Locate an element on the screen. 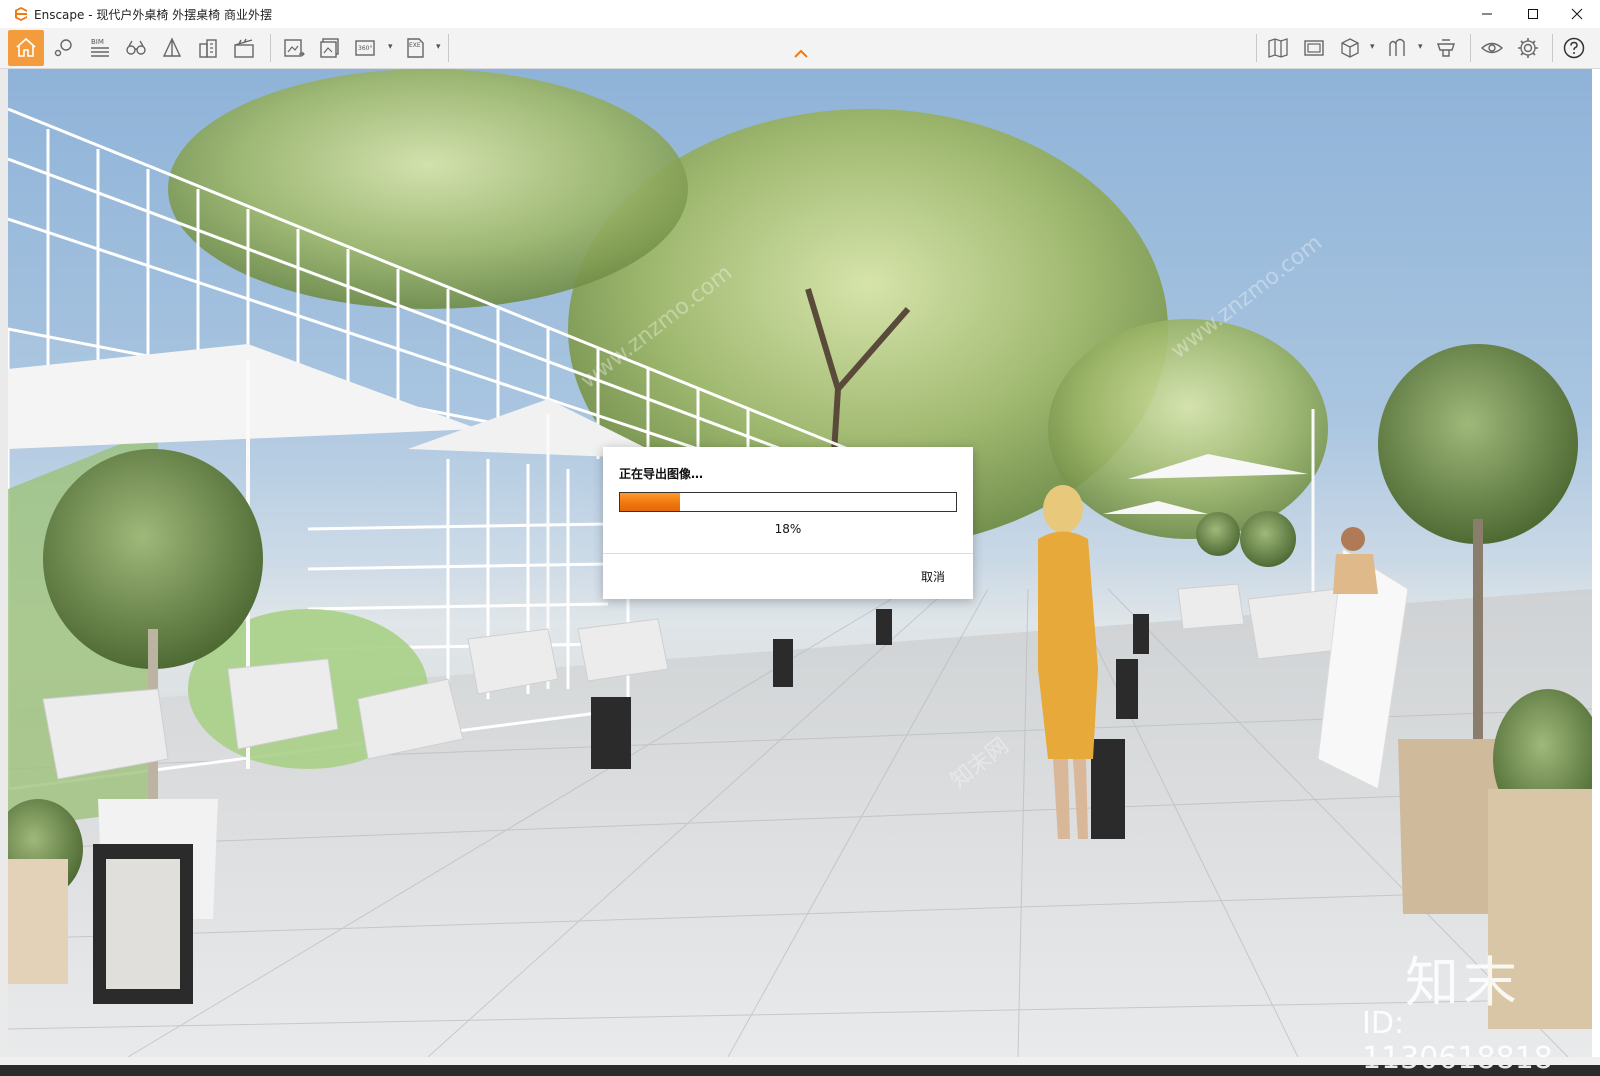 The image size is (1600, 1076). screenshot-button is located at coordinates (294, 48).